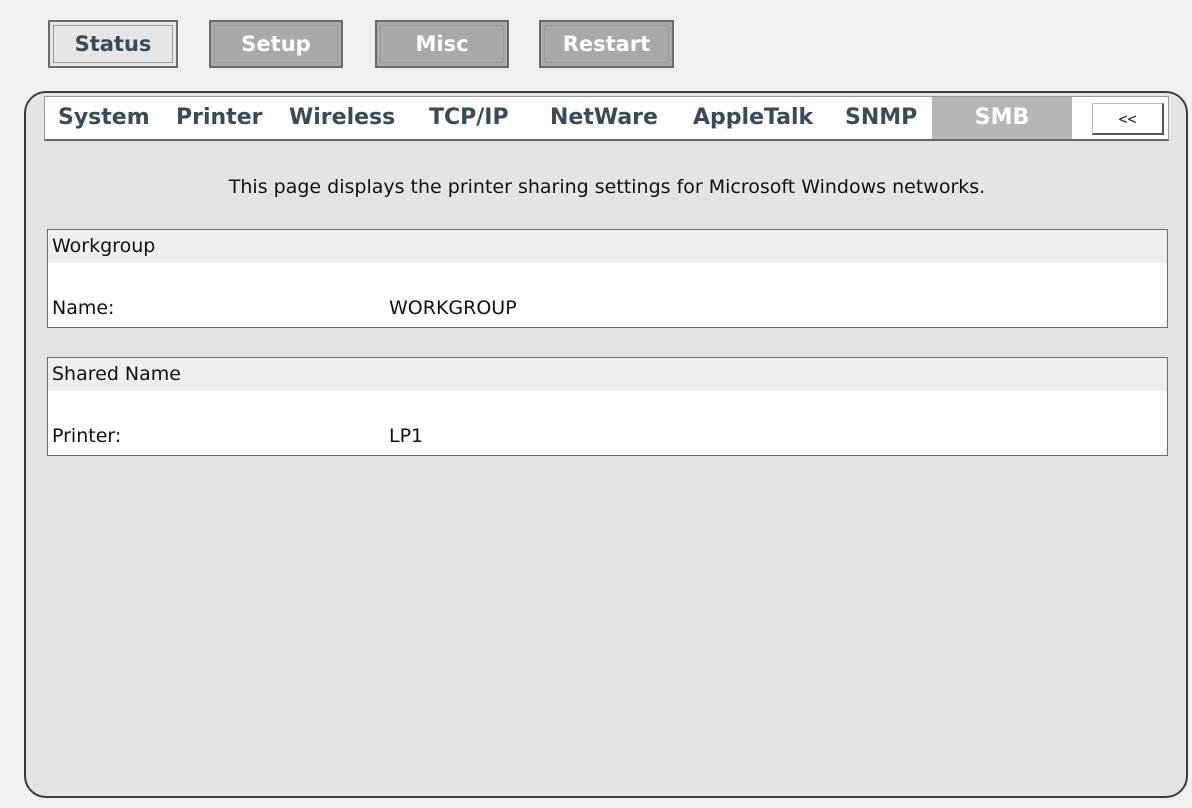  What do you see at coordinates (87, 436) in the screenshot?
I see `printer-label: Printer:` at bounding box center [87, 436].